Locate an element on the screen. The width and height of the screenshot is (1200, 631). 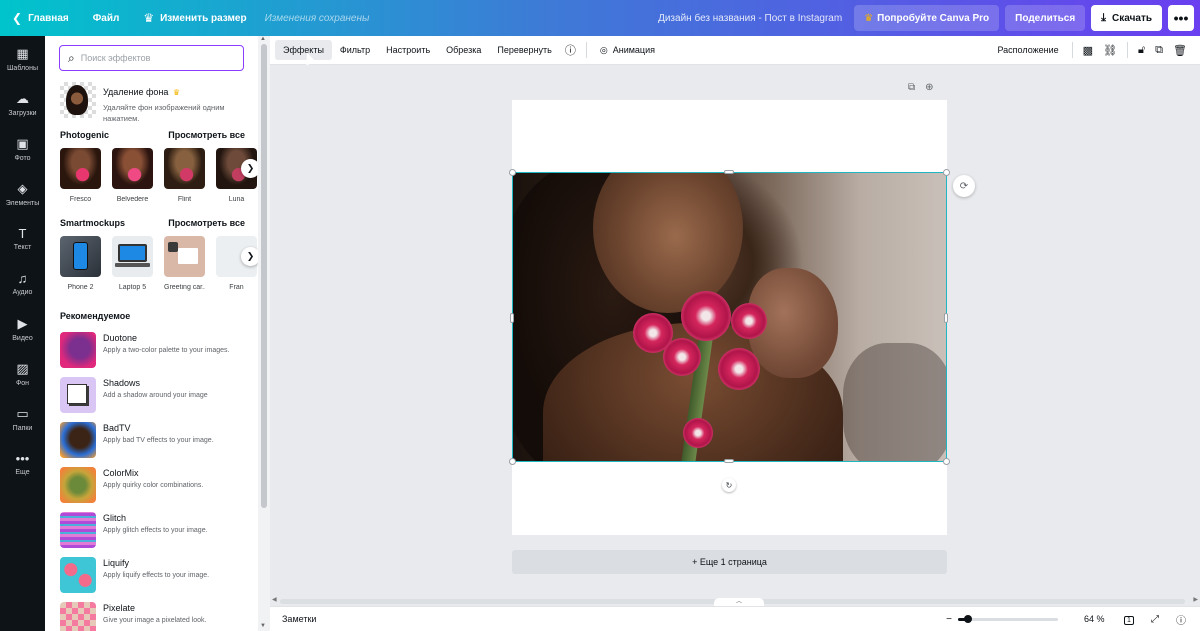
crown-icon: ♛ is located at coordinates (869, 18).